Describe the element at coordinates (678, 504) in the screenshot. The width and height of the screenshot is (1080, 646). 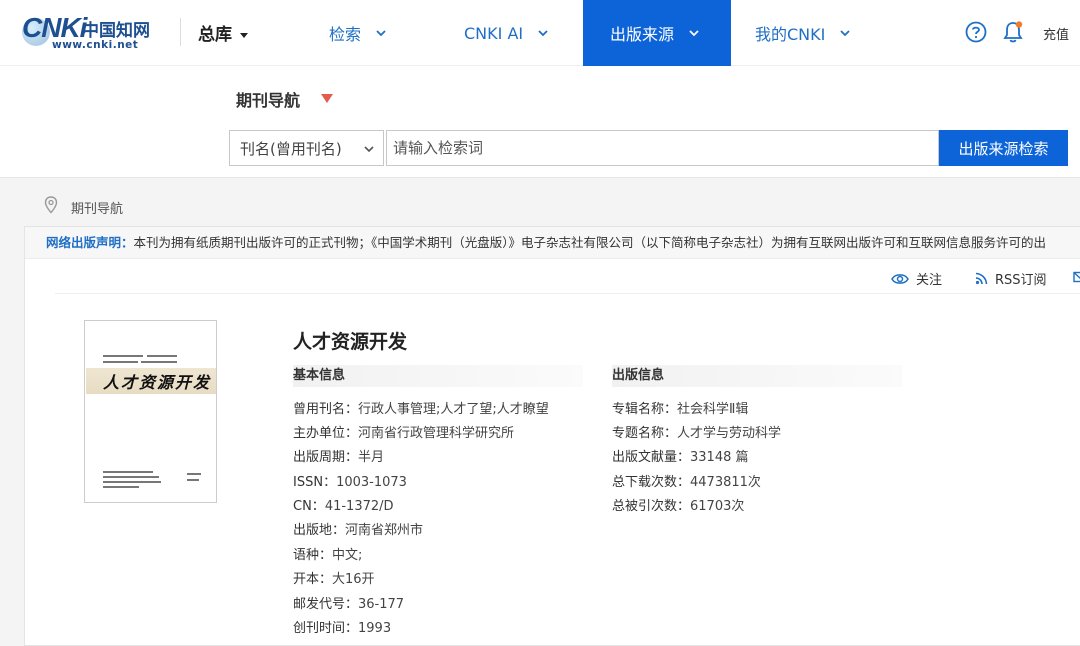
I see `info-row-citations: 总被引次数：61703次` at that location.